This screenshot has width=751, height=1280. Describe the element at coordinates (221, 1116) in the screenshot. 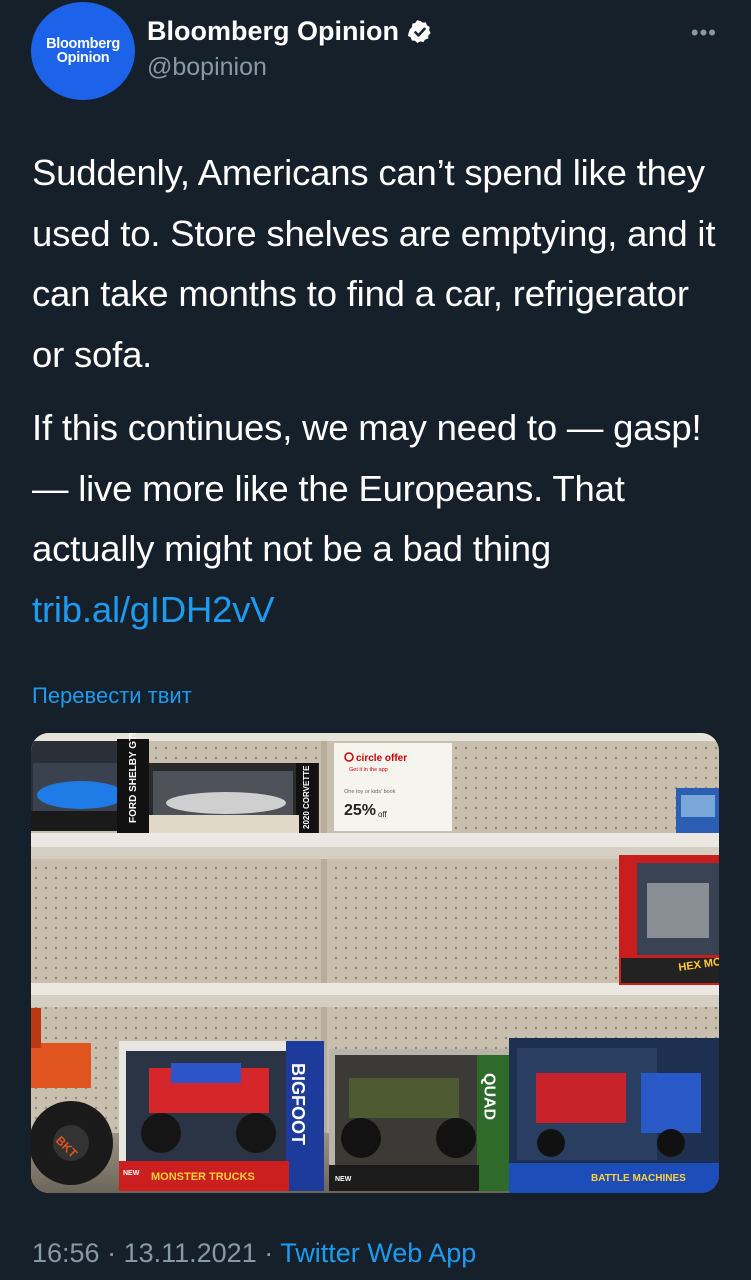

I see `monster-truck-box: BIGFOOT MONSTER TRUCKS NEW` at that location.